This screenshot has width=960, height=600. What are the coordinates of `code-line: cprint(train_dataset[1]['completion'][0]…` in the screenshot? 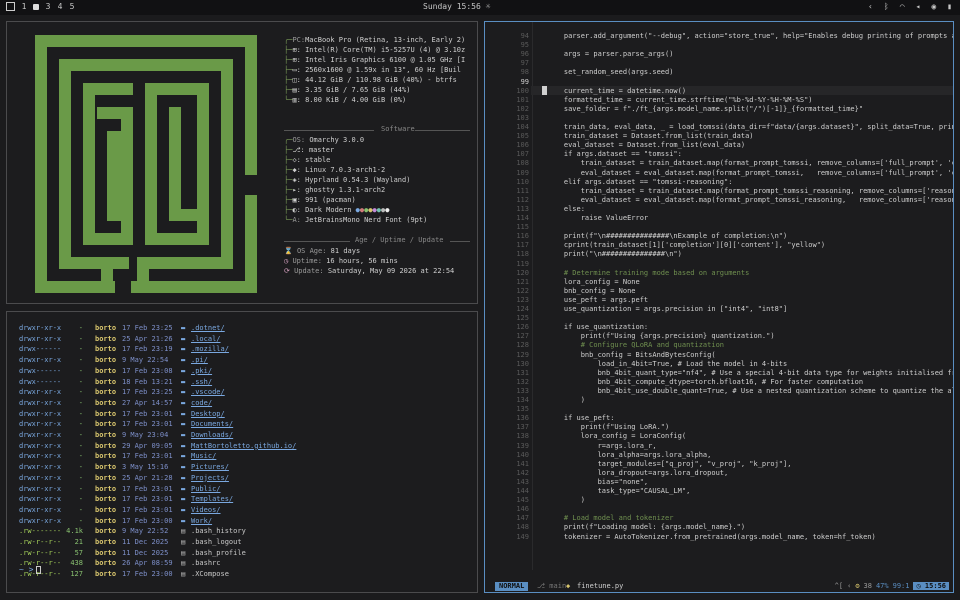 It's located at (686, 245).